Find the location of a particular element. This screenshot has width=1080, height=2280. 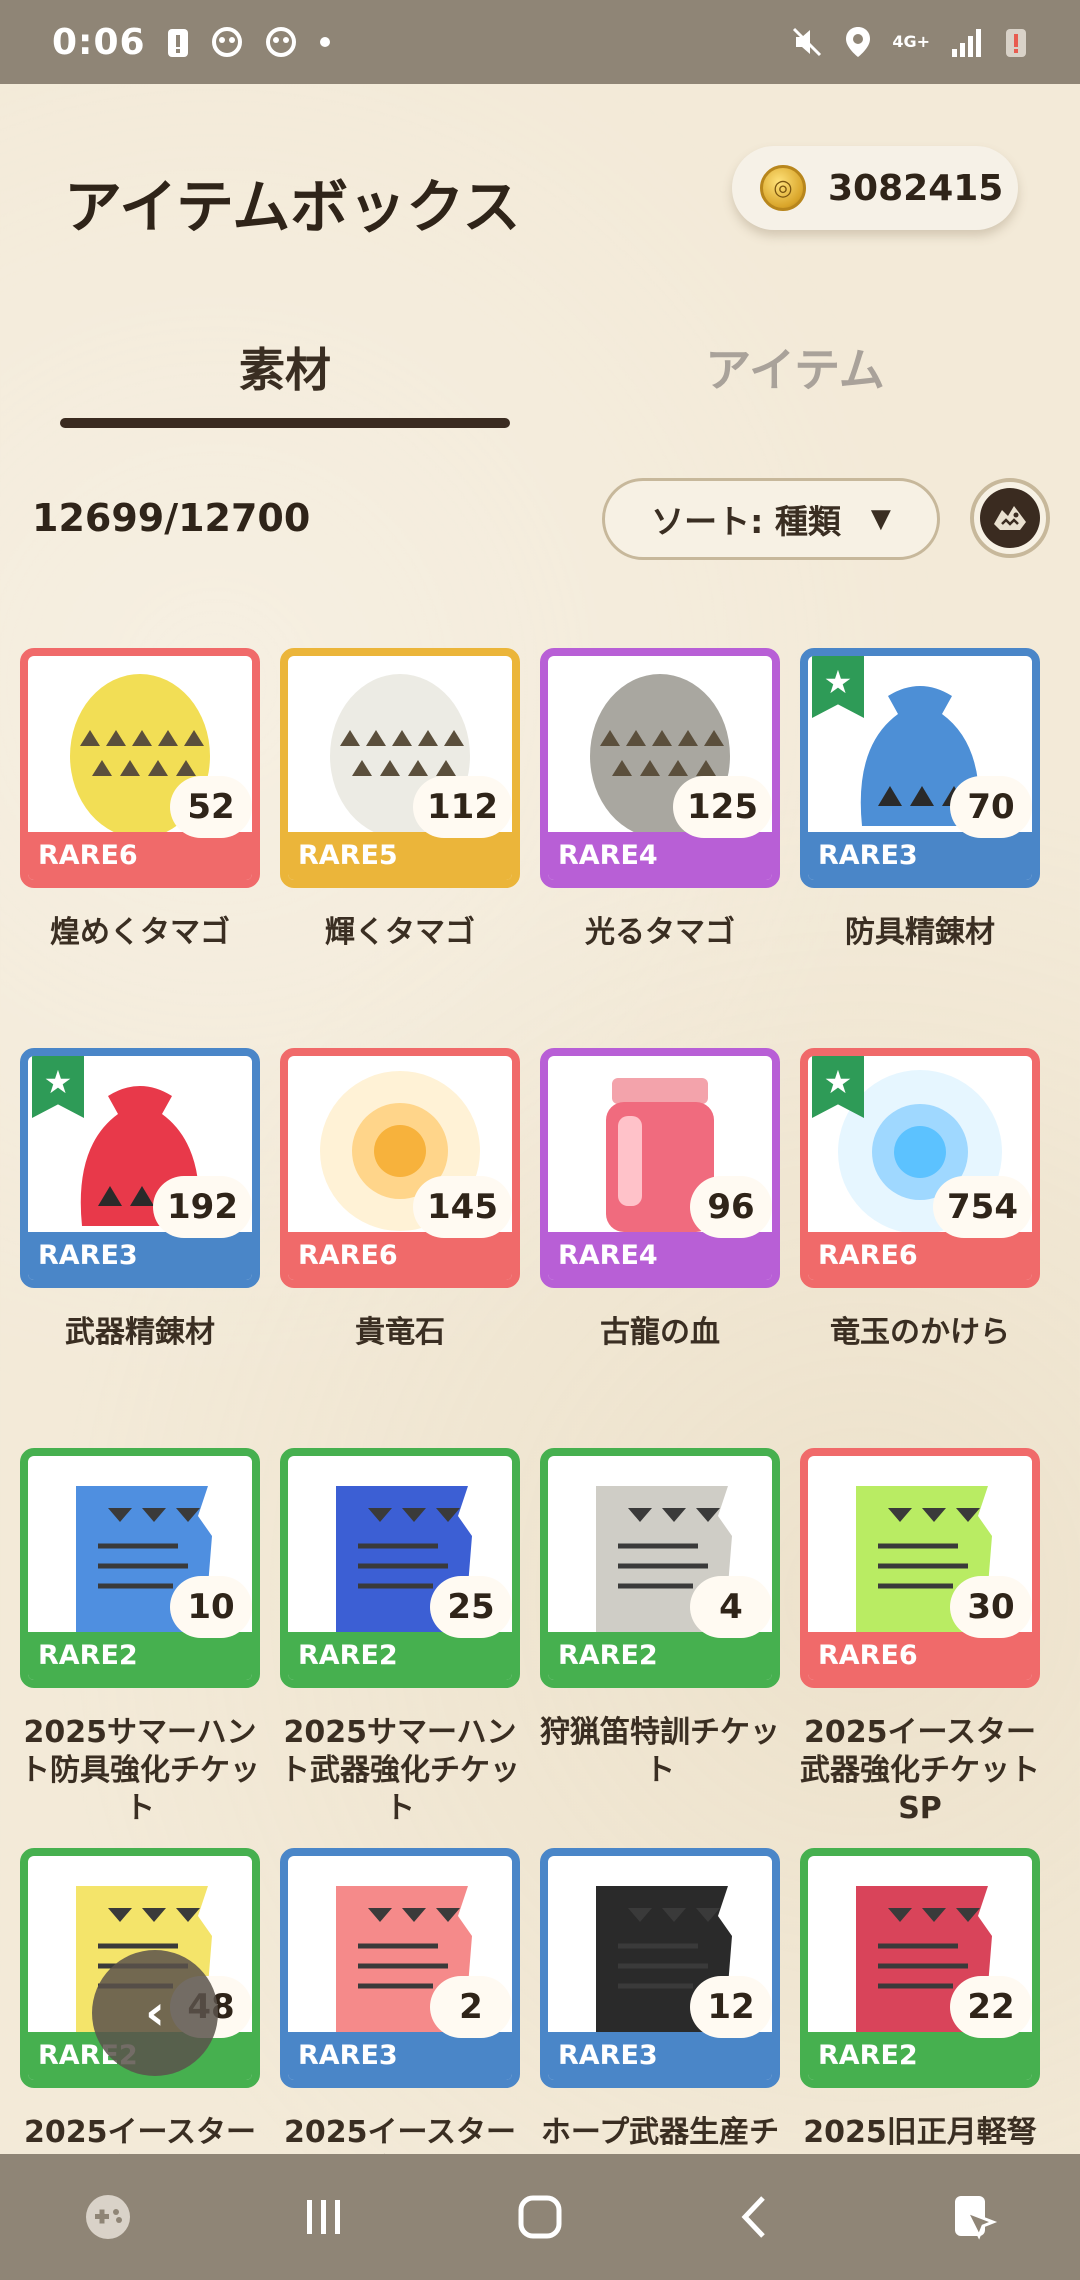

item-count-badge: 25 is located at coordinates (471, 1607).